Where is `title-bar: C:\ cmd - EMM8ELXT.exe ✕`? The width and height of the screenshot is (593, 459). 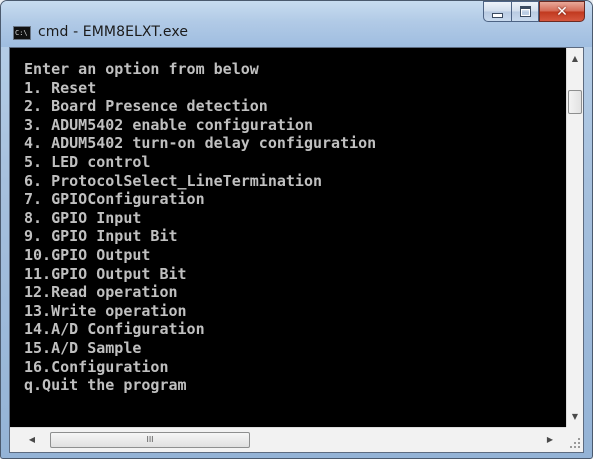 title-bar: C:\ cmd - EMM8ELXT.exe ✕ is located at coordinates (296, 24).